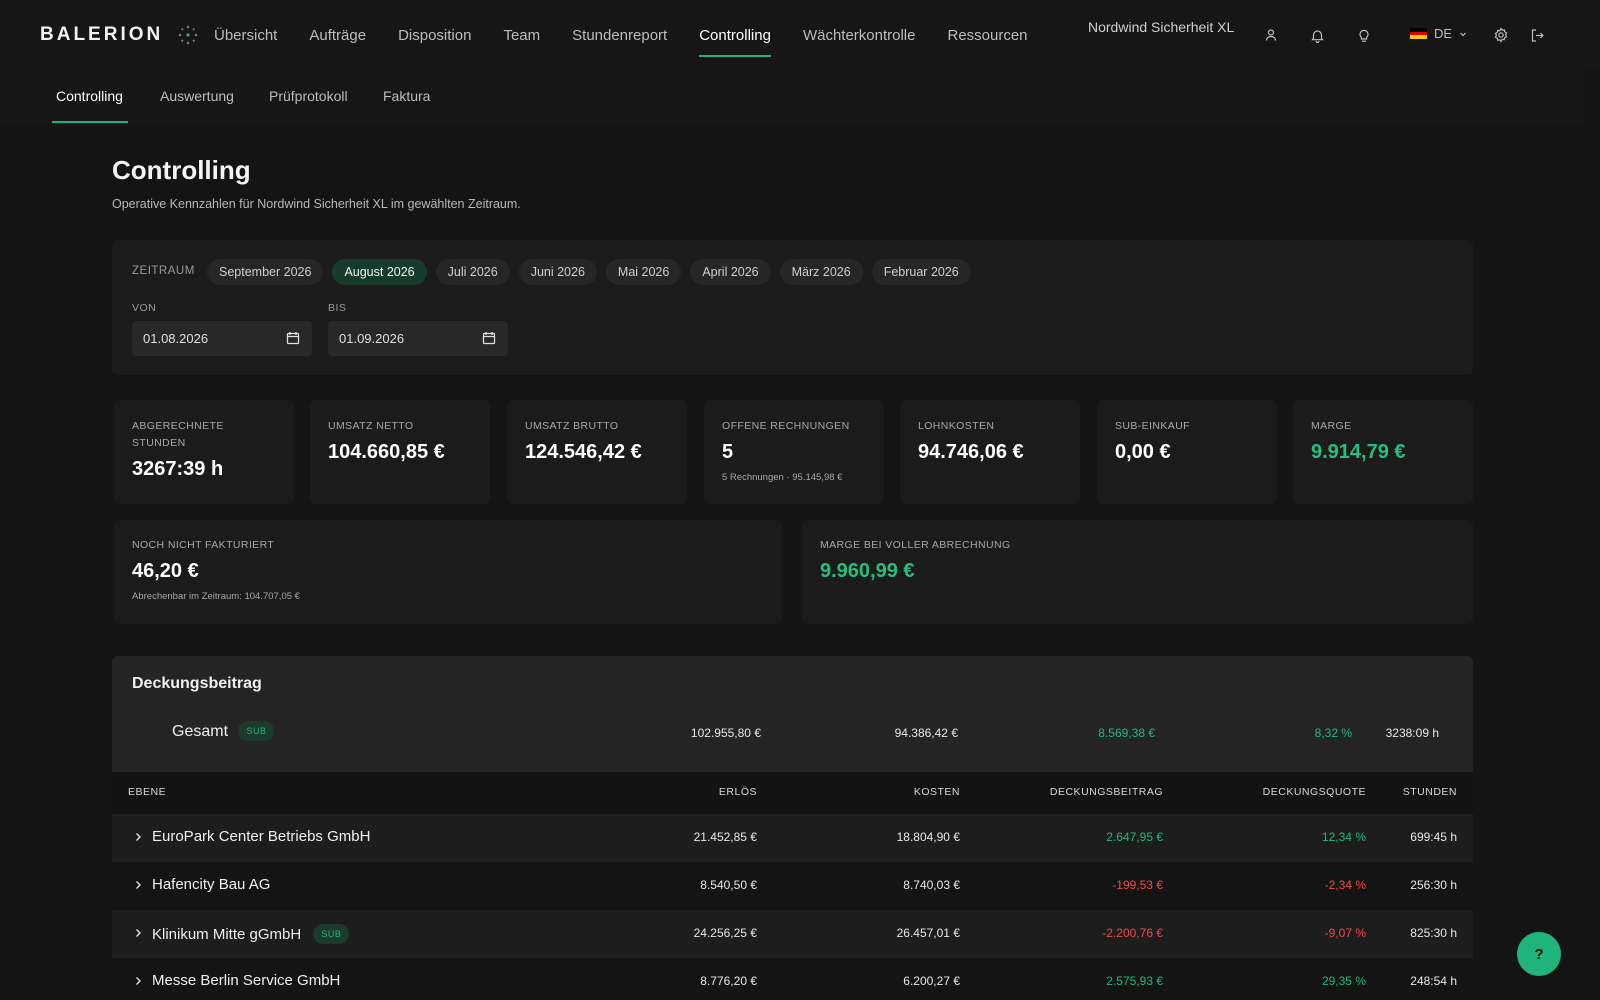 This screenshot has height=1000, width=1600. I want to click on chevron-down-icon, so click(1463, 34).